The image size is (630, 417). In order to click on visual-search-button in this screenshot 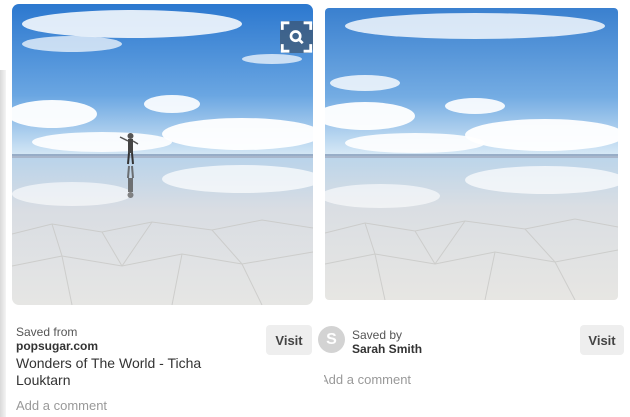, I will do `click(296, 37)`.